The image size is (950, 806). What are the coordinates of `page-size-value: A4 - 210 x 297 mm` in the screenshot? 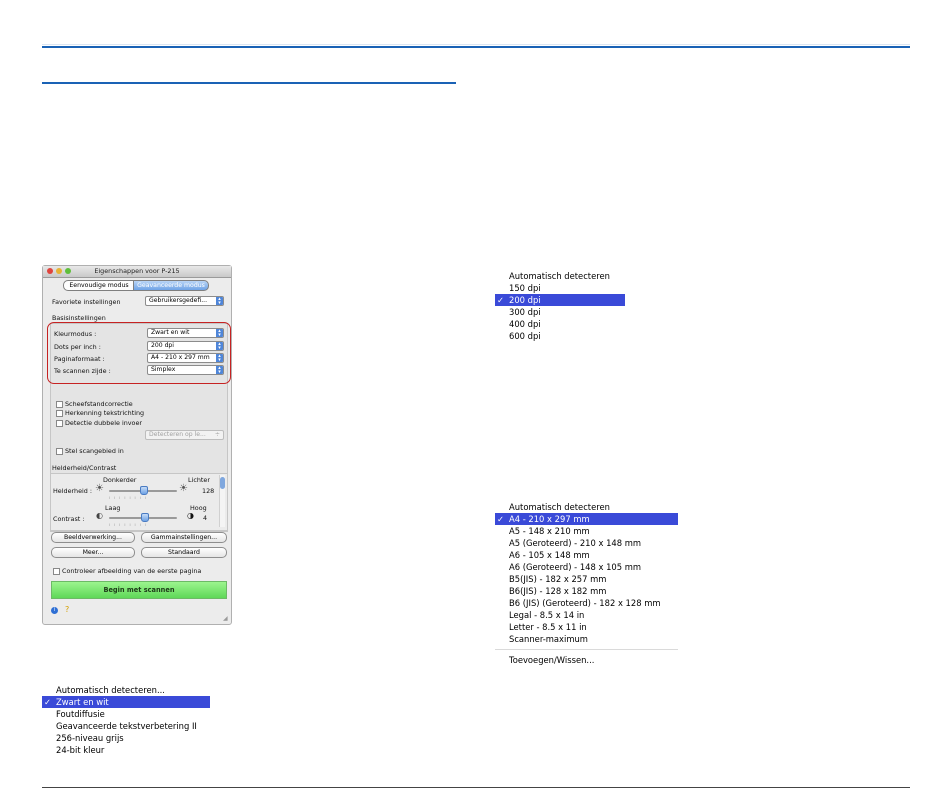 It's located at (180, 357).